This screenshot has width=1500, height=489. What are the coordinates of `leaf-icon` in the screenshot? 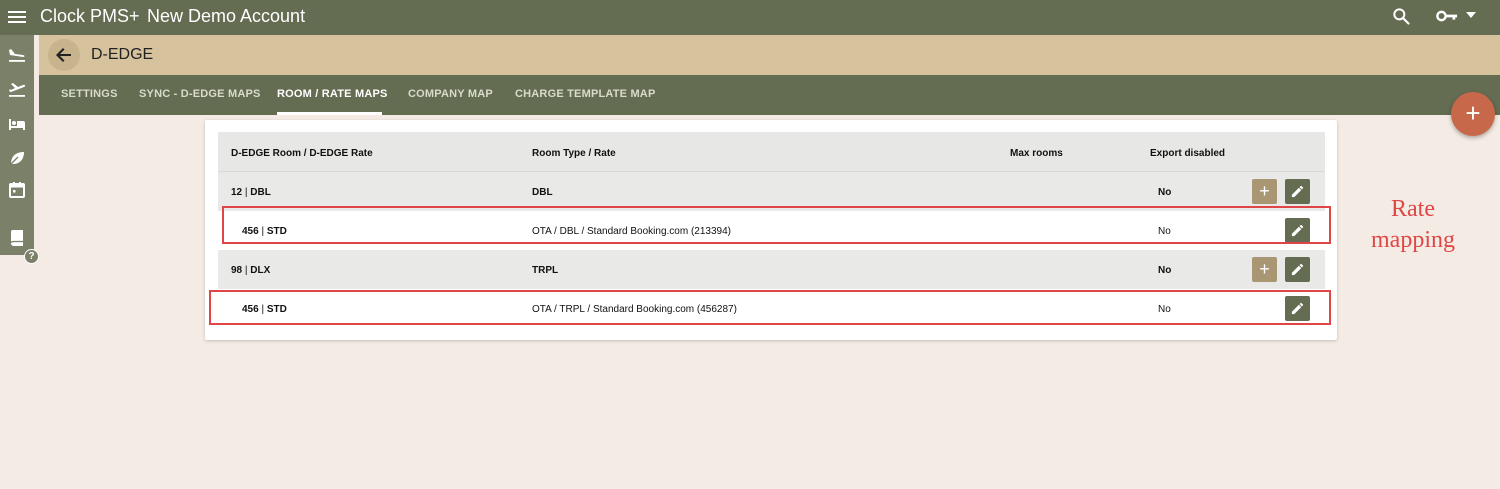 It's located at (17, 158).